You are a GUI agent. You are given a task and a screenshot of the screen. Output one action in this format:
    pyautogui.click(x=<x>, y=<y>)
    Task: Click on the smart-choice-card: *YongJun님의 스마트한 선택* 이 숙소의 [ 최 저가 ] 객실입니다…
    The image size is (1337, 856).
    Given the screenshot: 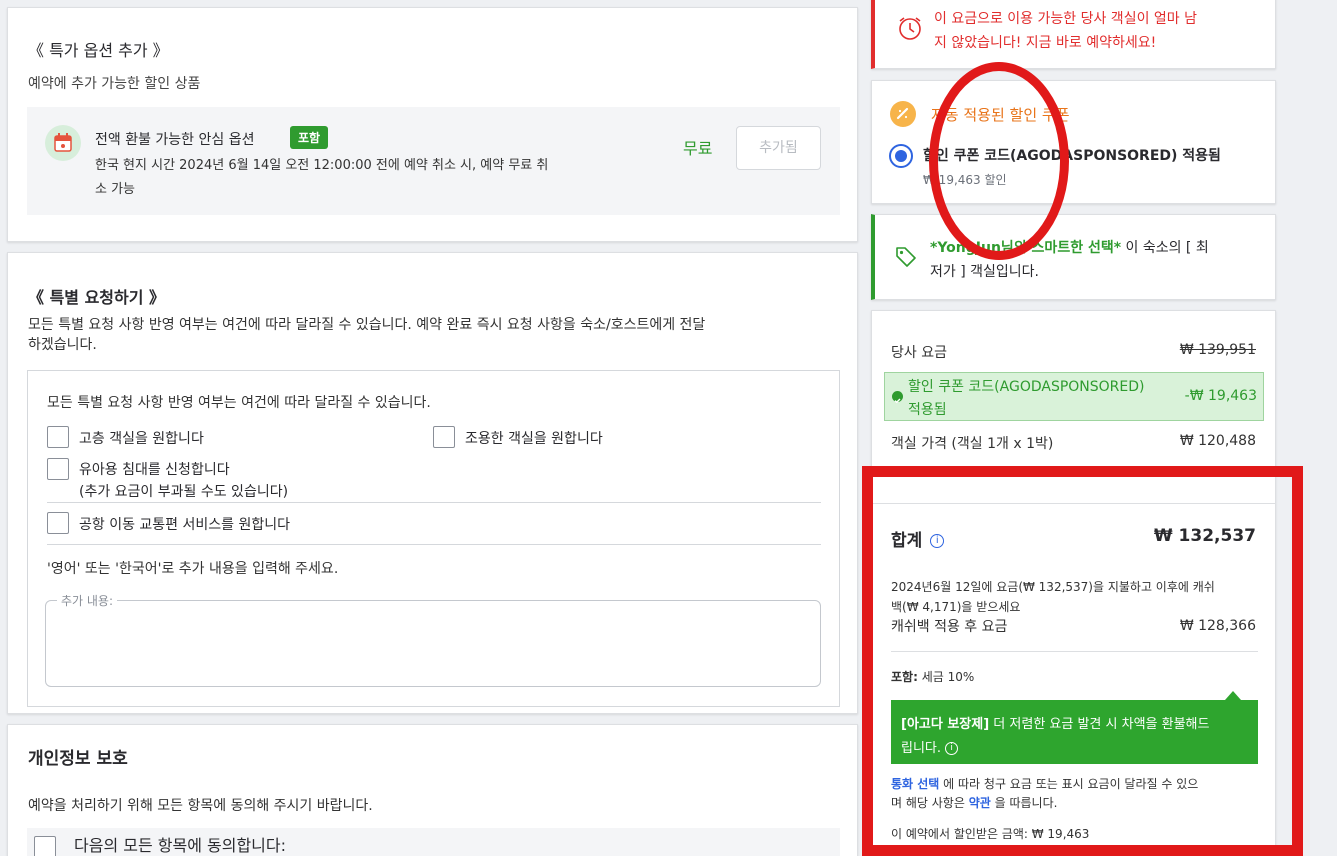 What is the action you would take?
    pyautogui.click(x=1073, y=257)
    